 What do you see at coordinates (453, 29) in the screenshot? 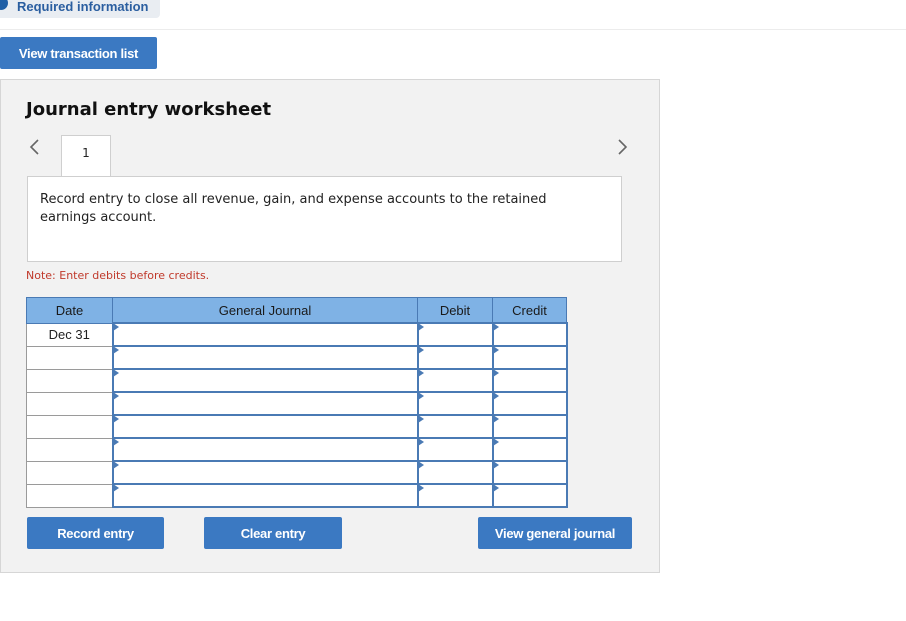
I see `divider` at bounding box center [453, 29].